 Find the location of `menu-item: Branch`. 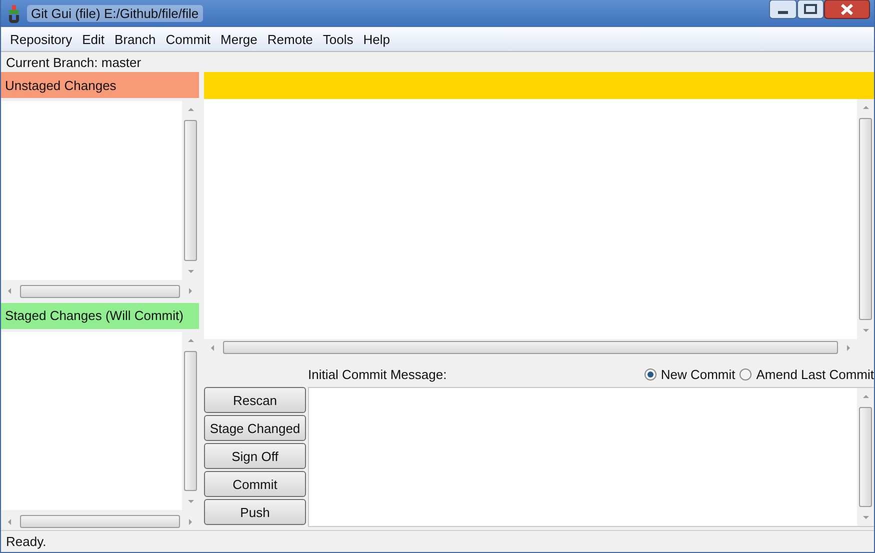

menu-item: Branch is located at coordinates (135, 39).